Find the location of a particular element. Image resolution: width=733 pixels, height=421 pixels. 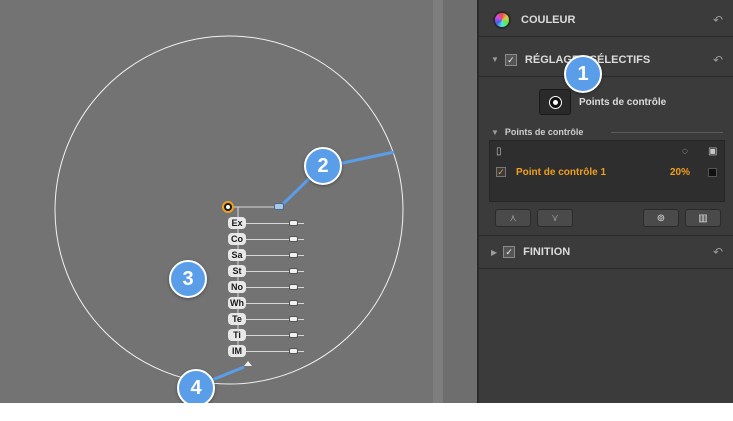

delete-point-button: ▥ is located at coordinates (703, 218).